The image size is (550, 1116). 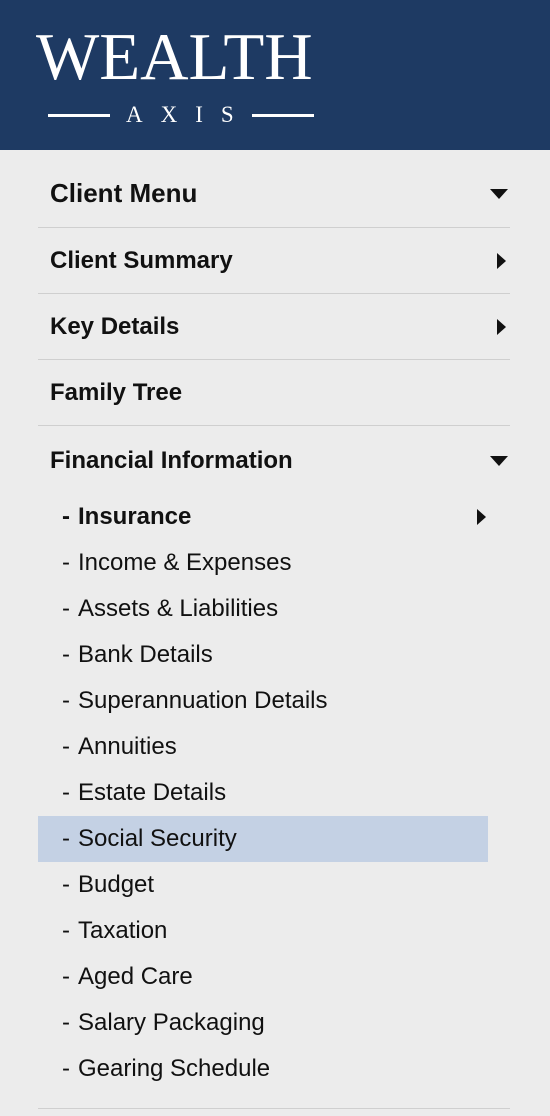 I want to click on logo-rule-right, so click(x=282, y=115).